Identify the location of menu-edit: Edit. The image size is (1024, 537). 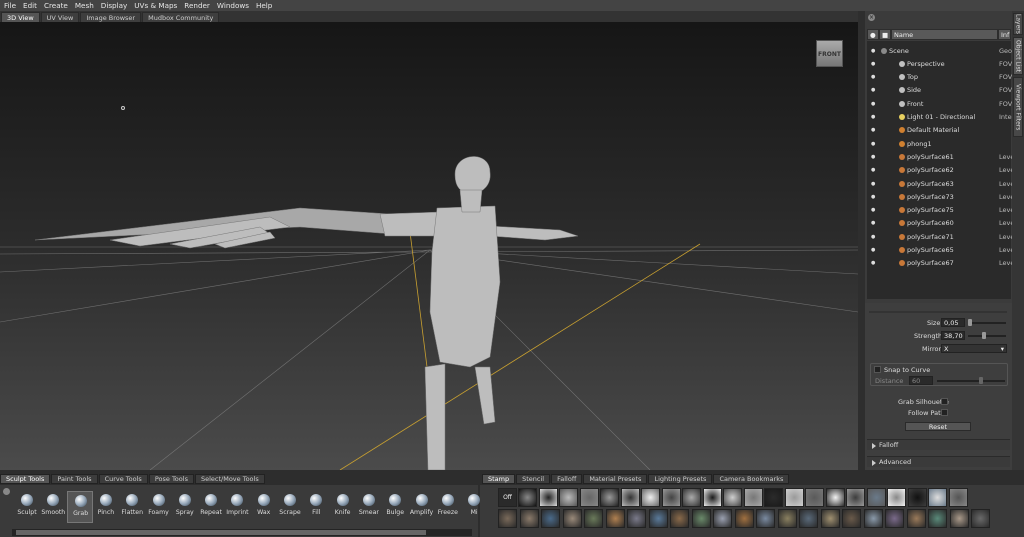
(30, 5).